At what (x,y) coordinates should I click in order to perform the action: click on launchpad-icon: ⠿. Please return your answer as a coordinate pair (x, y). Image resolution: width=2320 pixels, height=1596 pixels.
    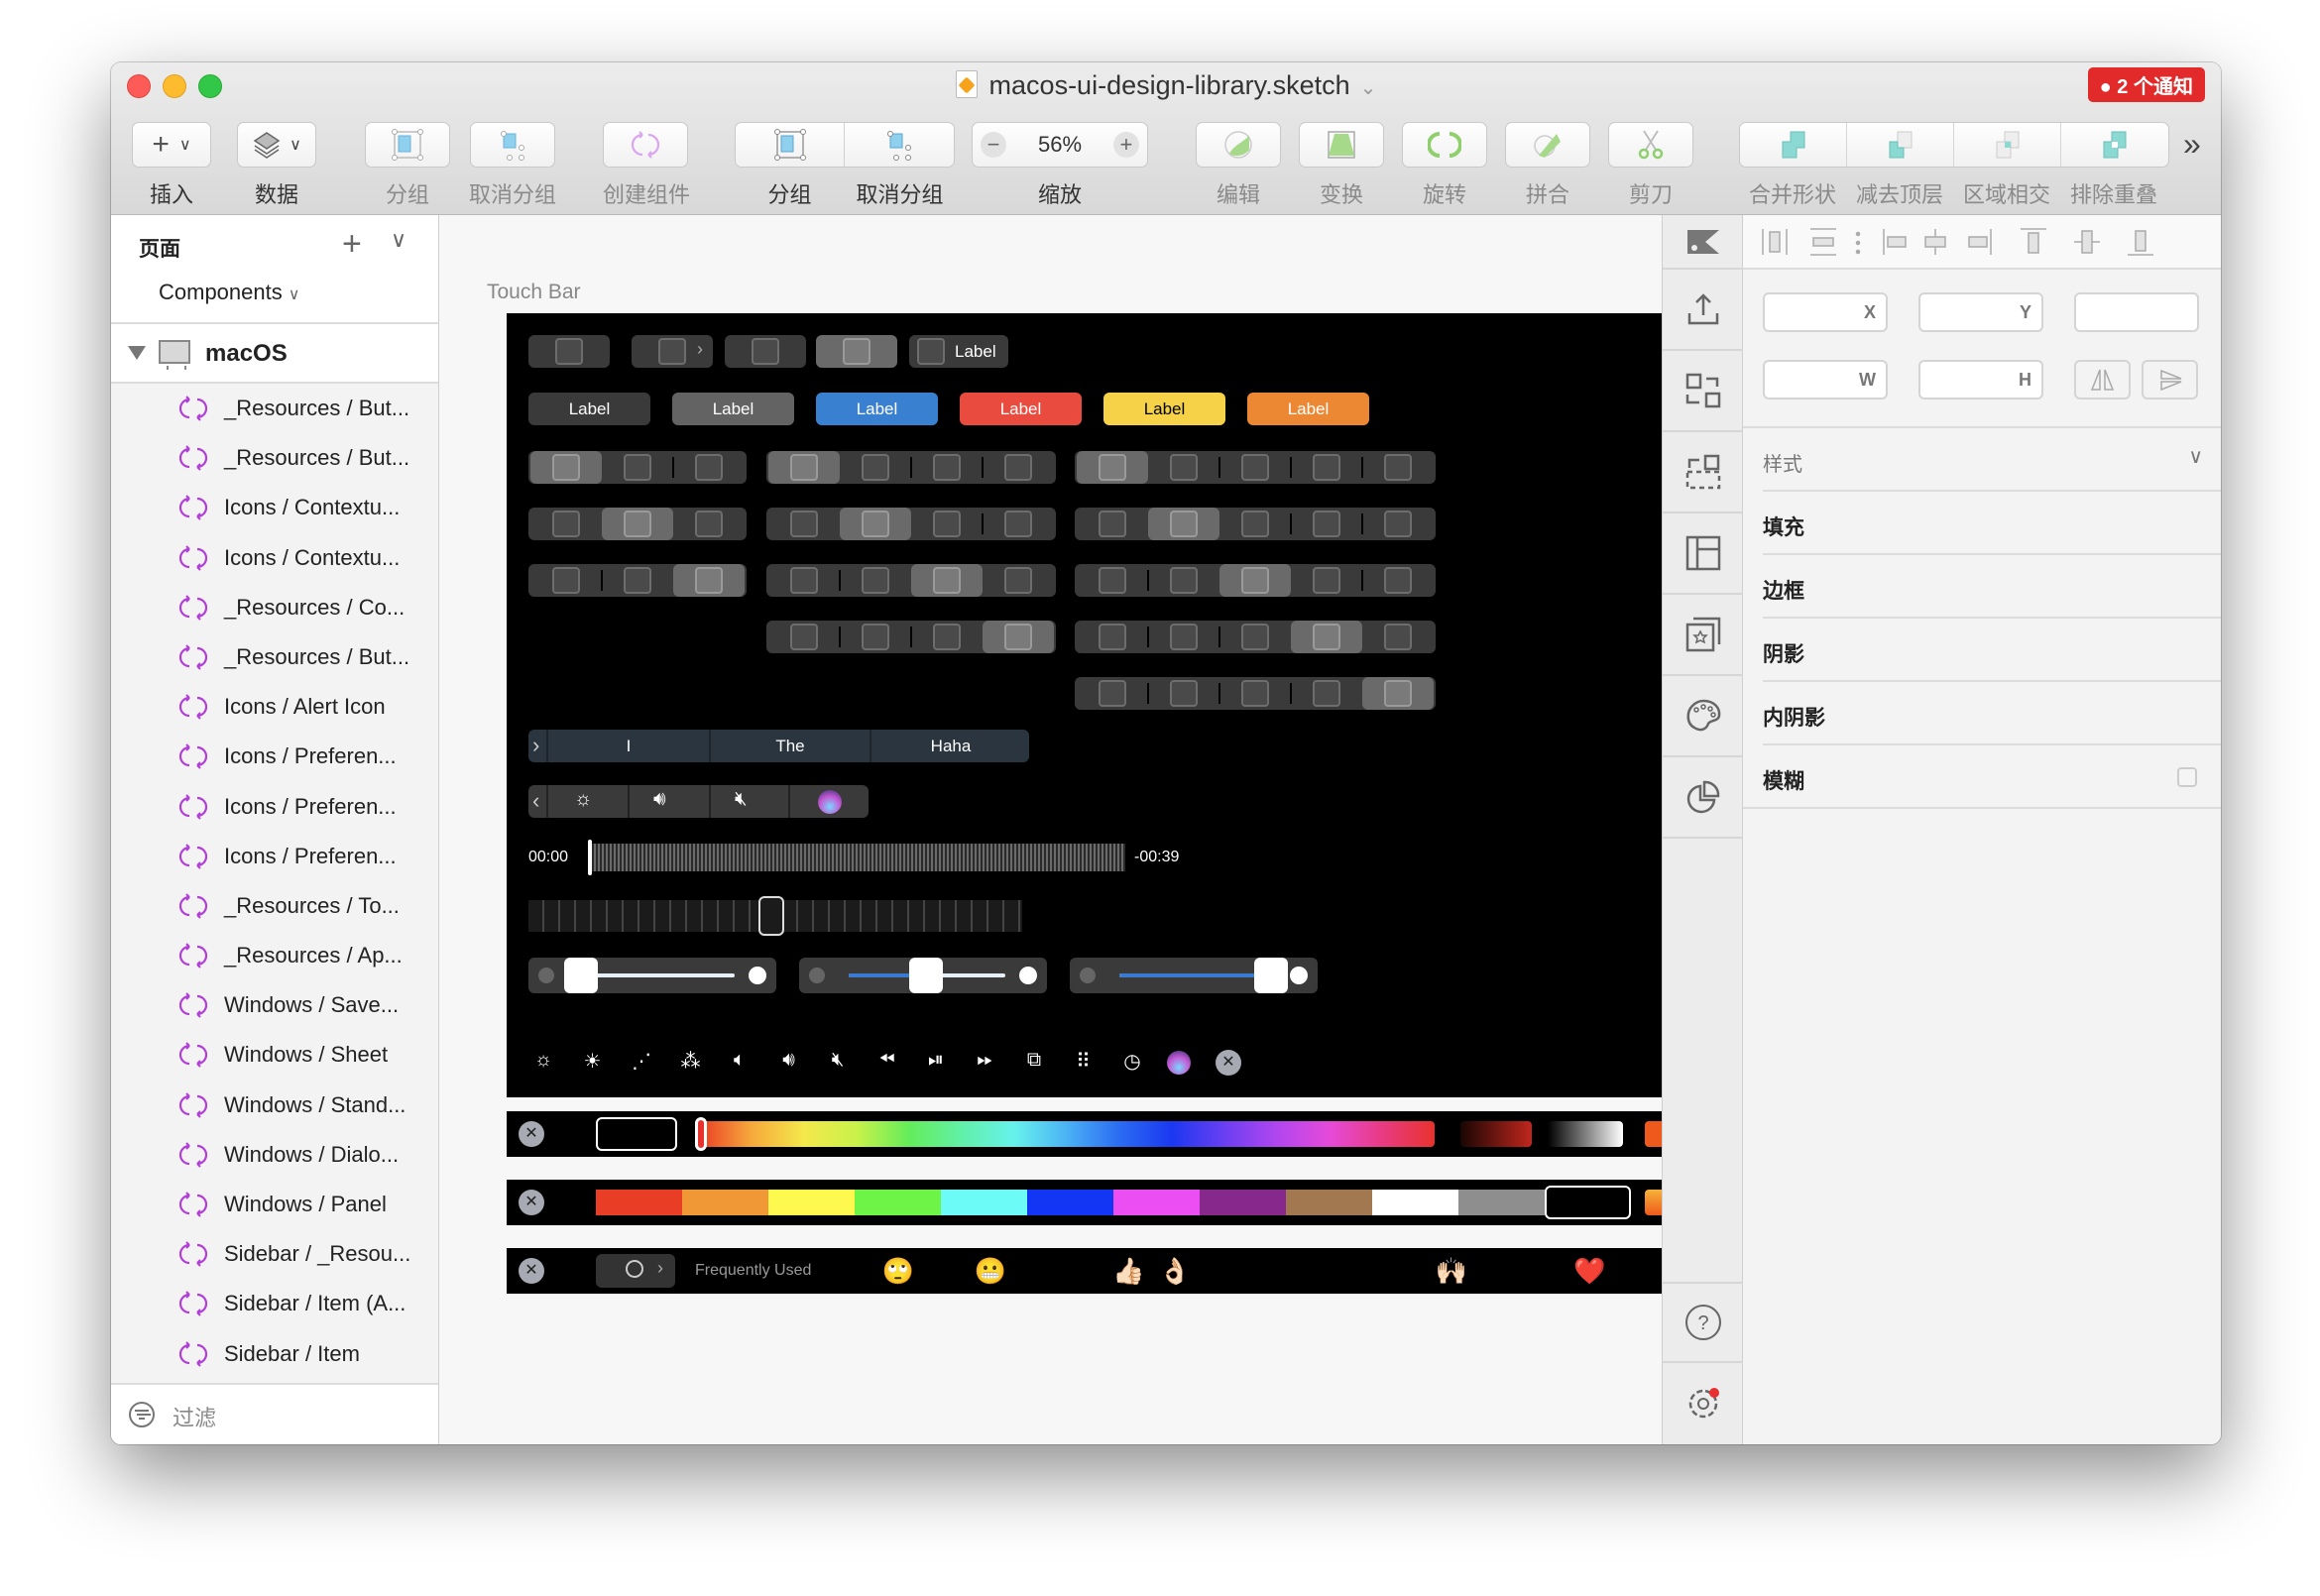
    Looking at the image, I should click on (1084, 1061).